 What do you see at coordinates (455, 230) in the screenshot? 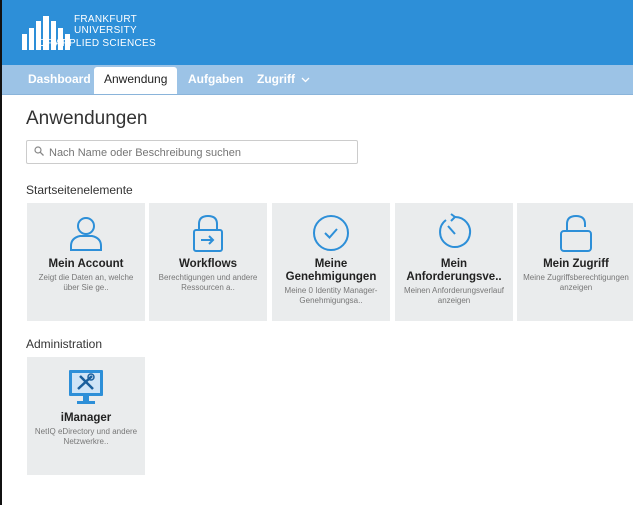
I see `history-icon` at bounding box center [455, 230].